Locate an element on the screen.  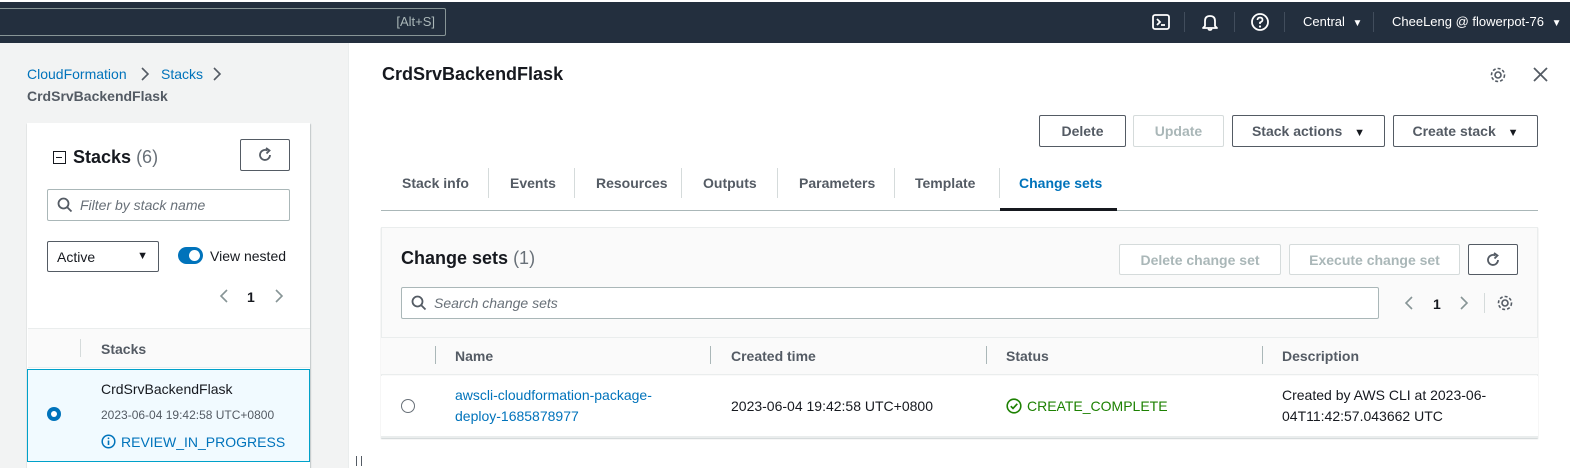
change-set-name-line1: awscli-cloudformation-package- is located at coordinates (553, 395).